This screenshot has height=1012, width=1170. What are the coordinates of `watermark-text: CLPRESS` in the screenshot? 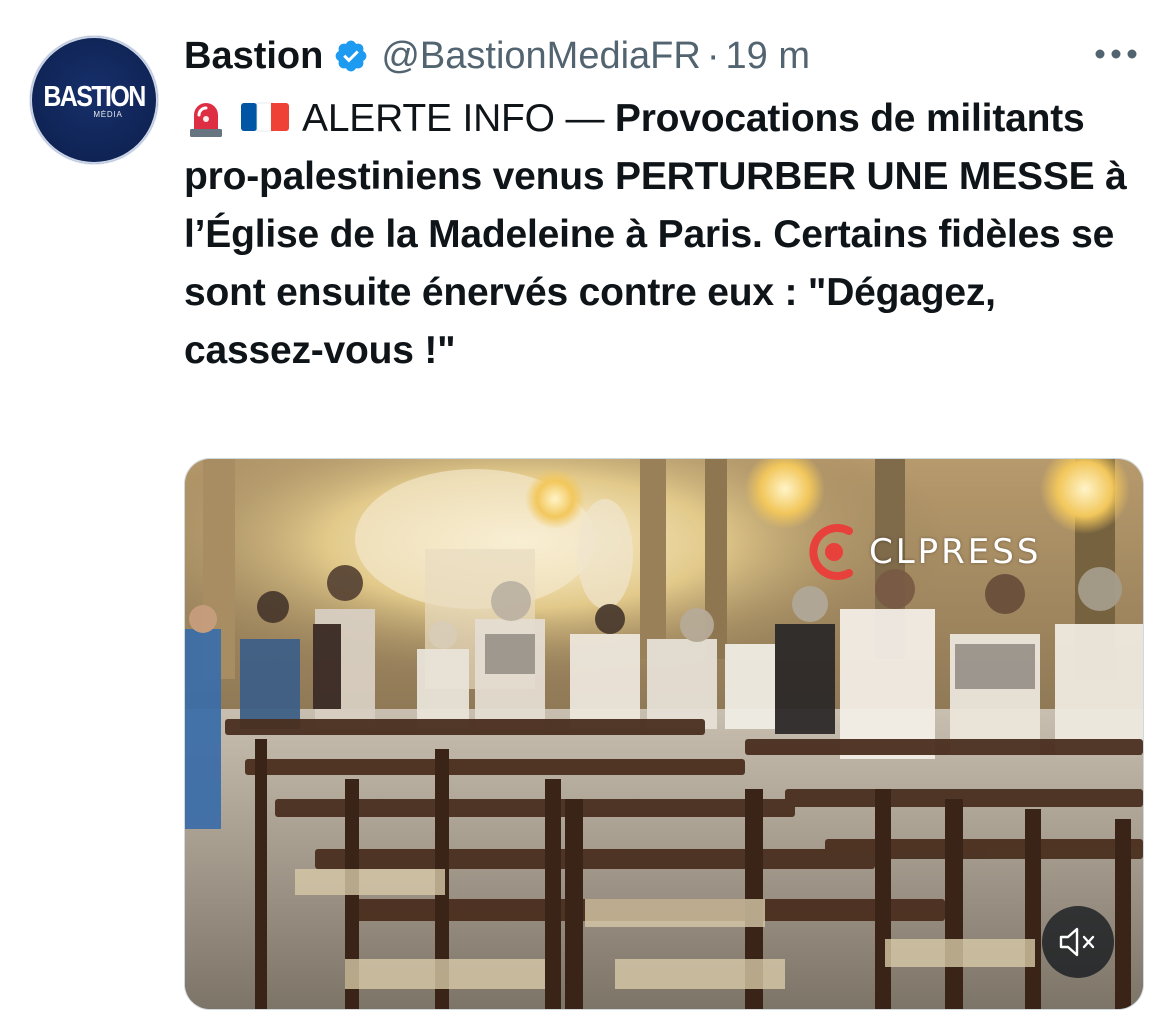 It's located at (955, 552).